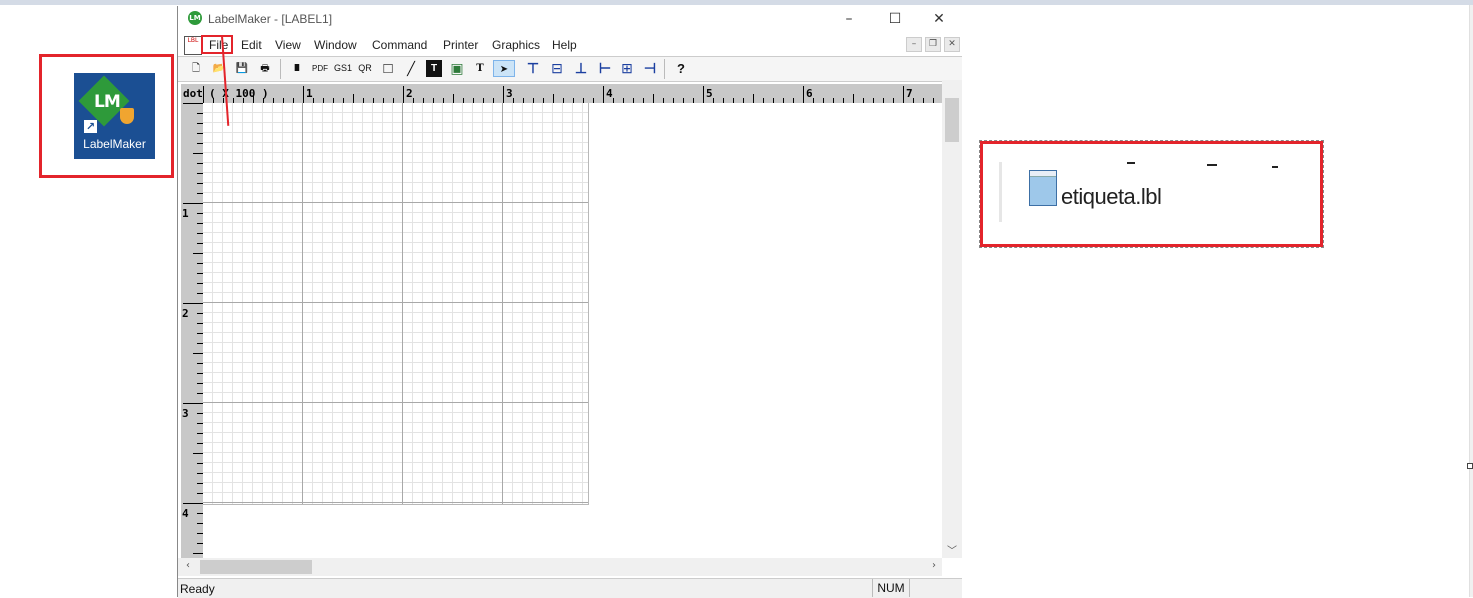 This screenshot has width=1473, height=598. I want to click on ruler-h-mark: 2, so click(409, 93).